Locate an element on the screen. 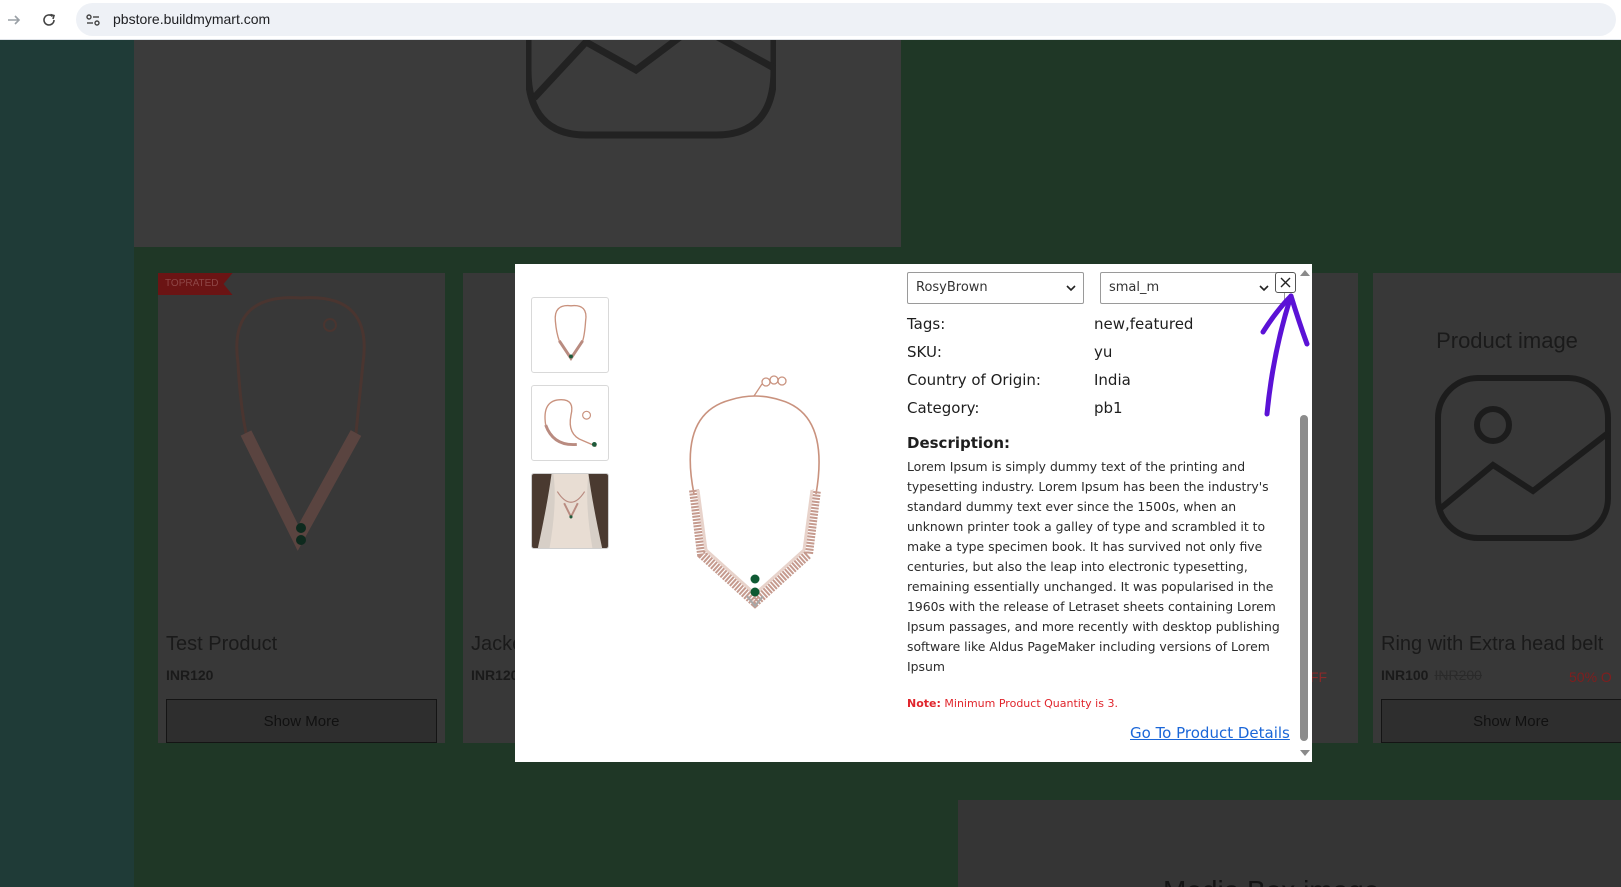 The height and width of the screenshot is (887, 1621). spec-label: SKU: is located at coordinates (924, 352).